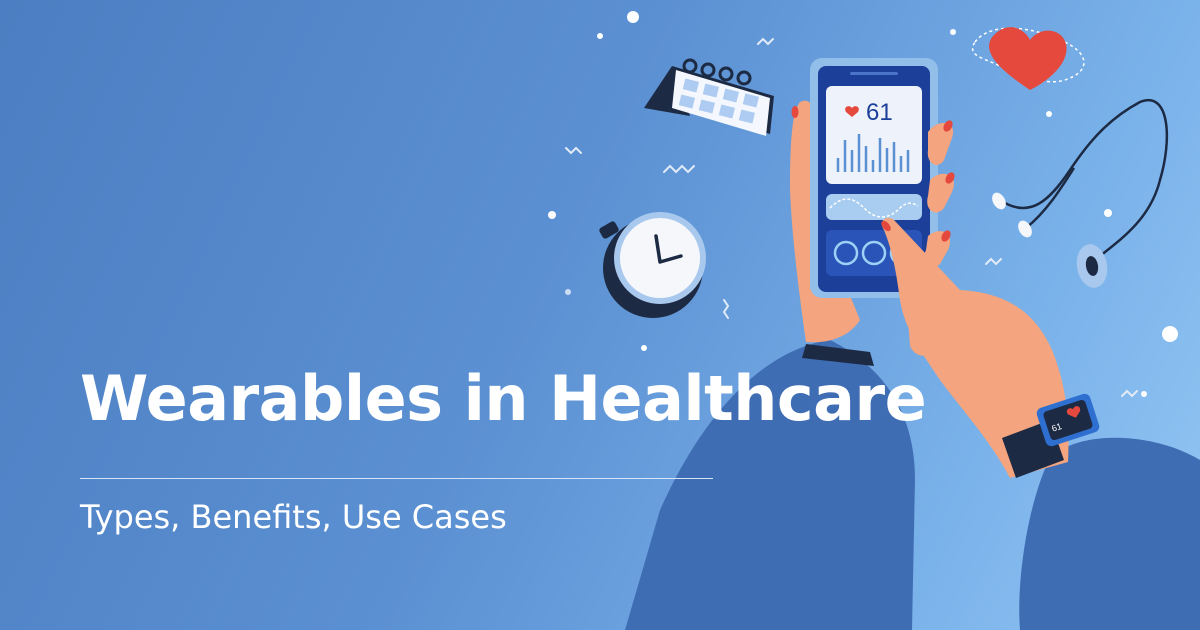 This screenshot has height=630, width=1200. What do you see at coordinates (879, 112) in the screenshot?
I see `phone-heart-rate: 61` at bounding box center [879, 112].